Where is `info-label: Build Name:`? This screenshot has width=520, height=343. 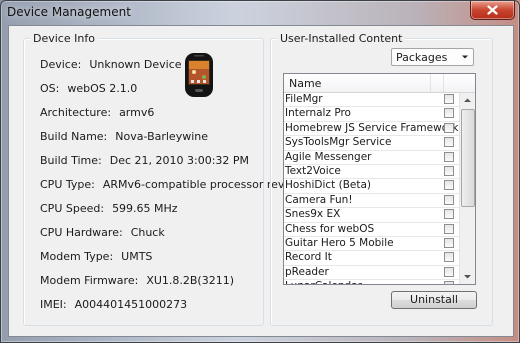
info-label: Build Name: is located at coordinates (74, 136).